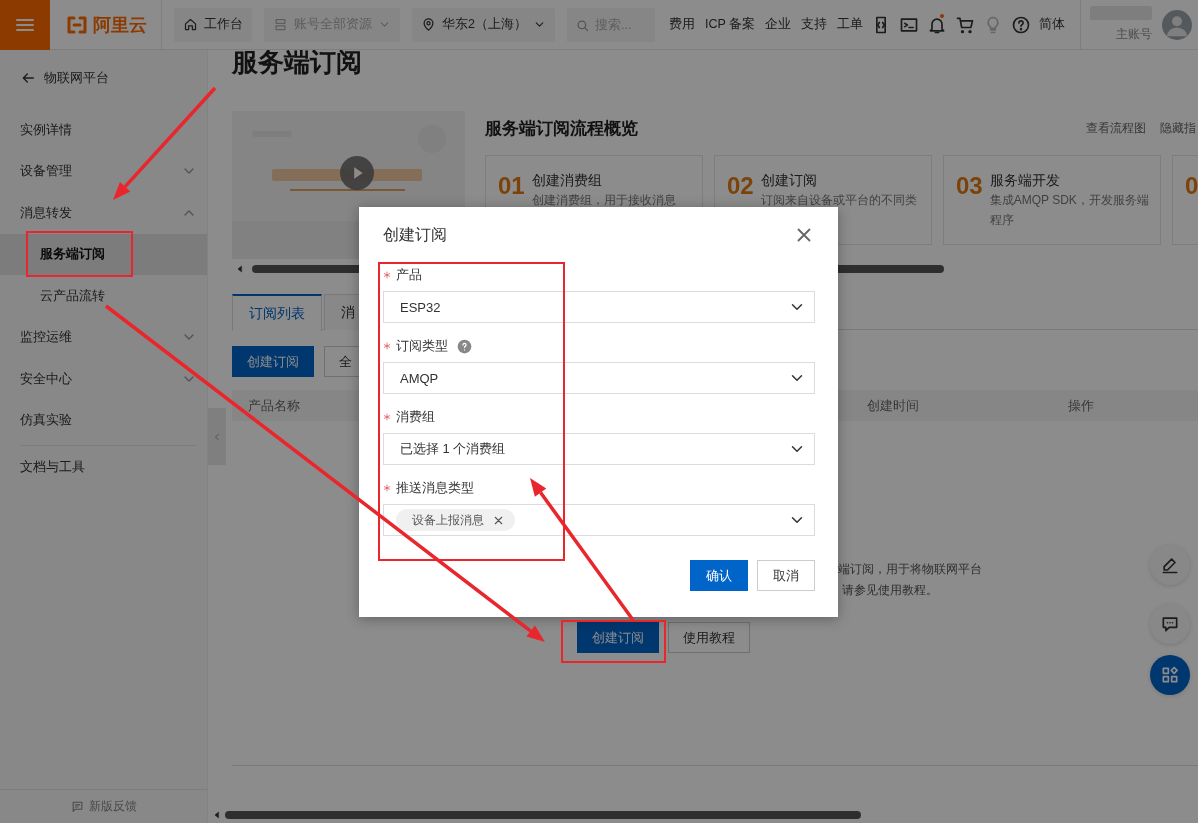 This screenshot has width=1198, height=823. Describe the element at coordinates (1069, 210) in the screenshot. I see `step-description: 集成AMQP SDK，开发服务端程序` at that location.